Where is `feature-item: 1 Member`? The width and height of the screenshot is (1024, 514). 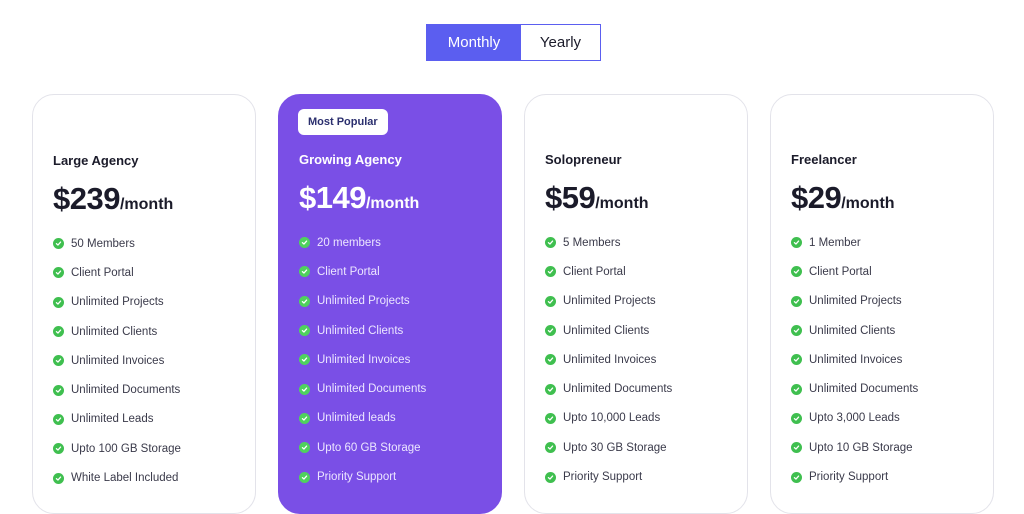
feature-item: 1 Member is located at coordinates (887, 242).